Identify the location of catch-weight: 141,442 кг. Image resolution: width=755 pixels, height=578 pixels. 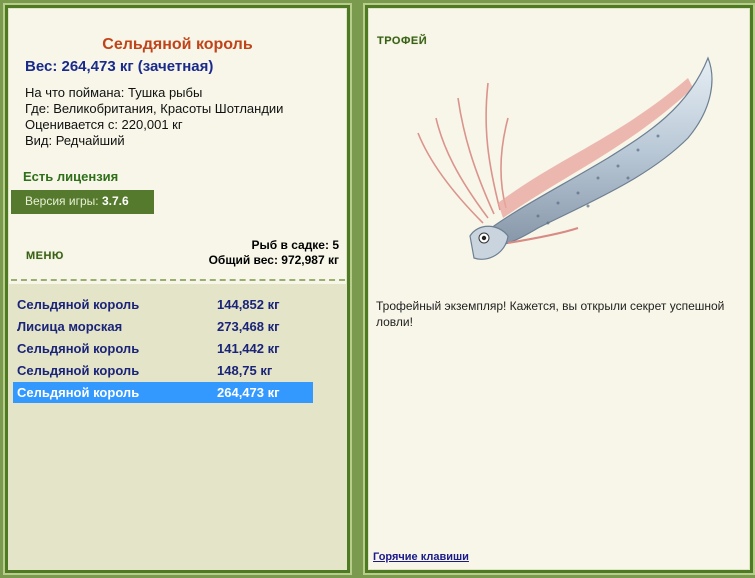
(248, 348).